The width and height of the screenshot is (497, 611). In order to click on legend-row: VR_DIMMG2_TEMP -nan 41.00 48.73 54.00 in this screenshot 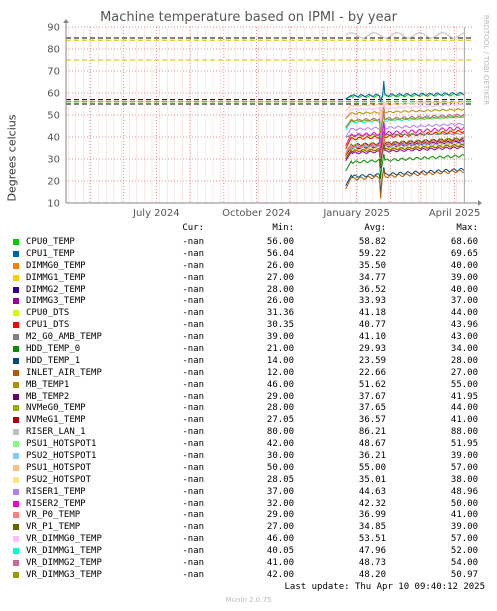, I will do `click(250, 563)`.